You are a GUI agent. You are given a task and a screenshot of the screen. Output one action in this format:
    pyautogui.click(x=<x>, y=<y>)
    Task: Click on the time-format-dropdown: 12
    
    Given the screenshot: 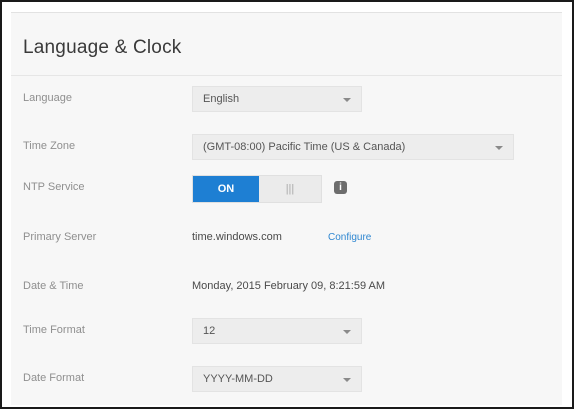 What is the action you would take?
    pyautogui.click(x=277, y=331)
    